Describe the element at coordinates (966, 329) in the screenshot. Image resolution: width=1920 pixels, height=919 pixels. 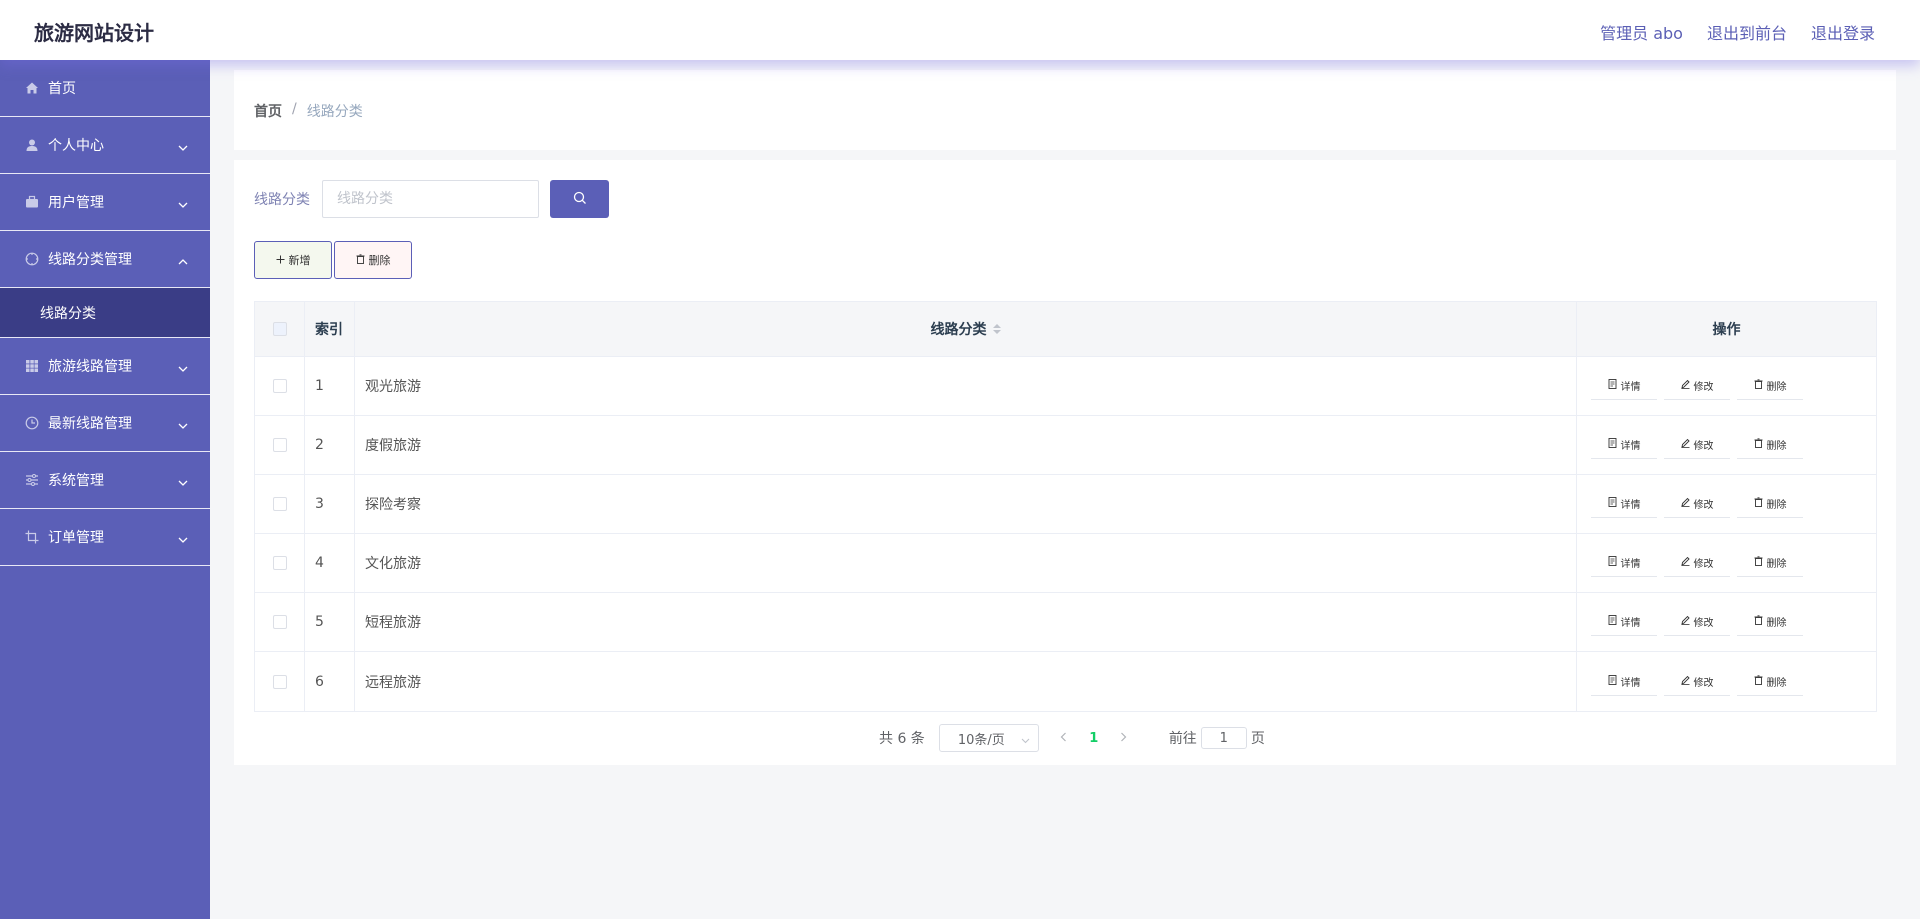
I see `header-name-cell: 线路分类` at that location.